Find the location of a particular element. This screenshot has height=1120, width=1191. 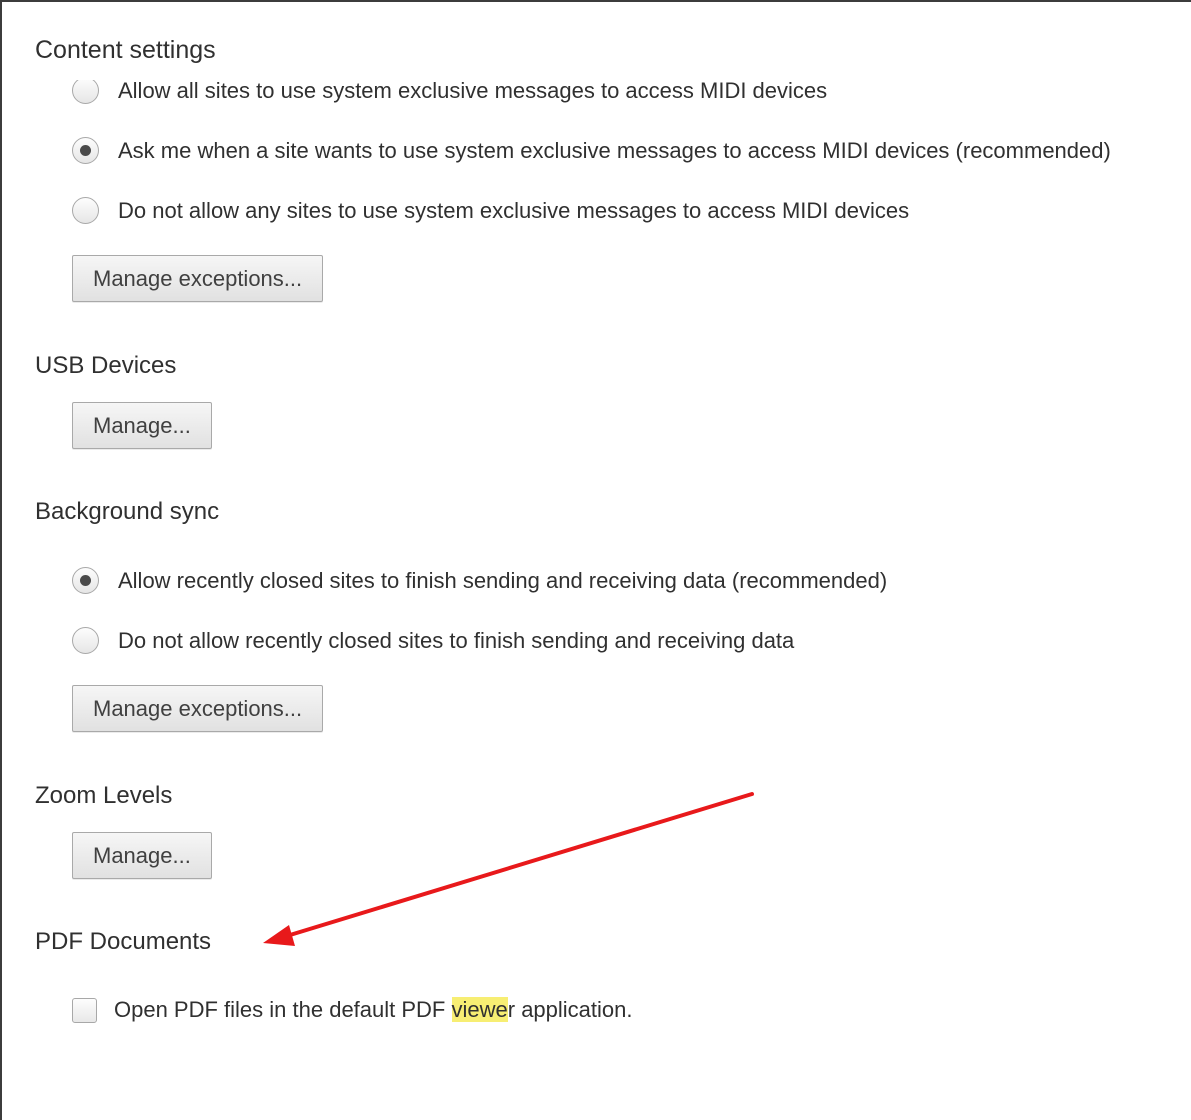

usb-section-title: USB Devices is located at coordinates (106, 365).